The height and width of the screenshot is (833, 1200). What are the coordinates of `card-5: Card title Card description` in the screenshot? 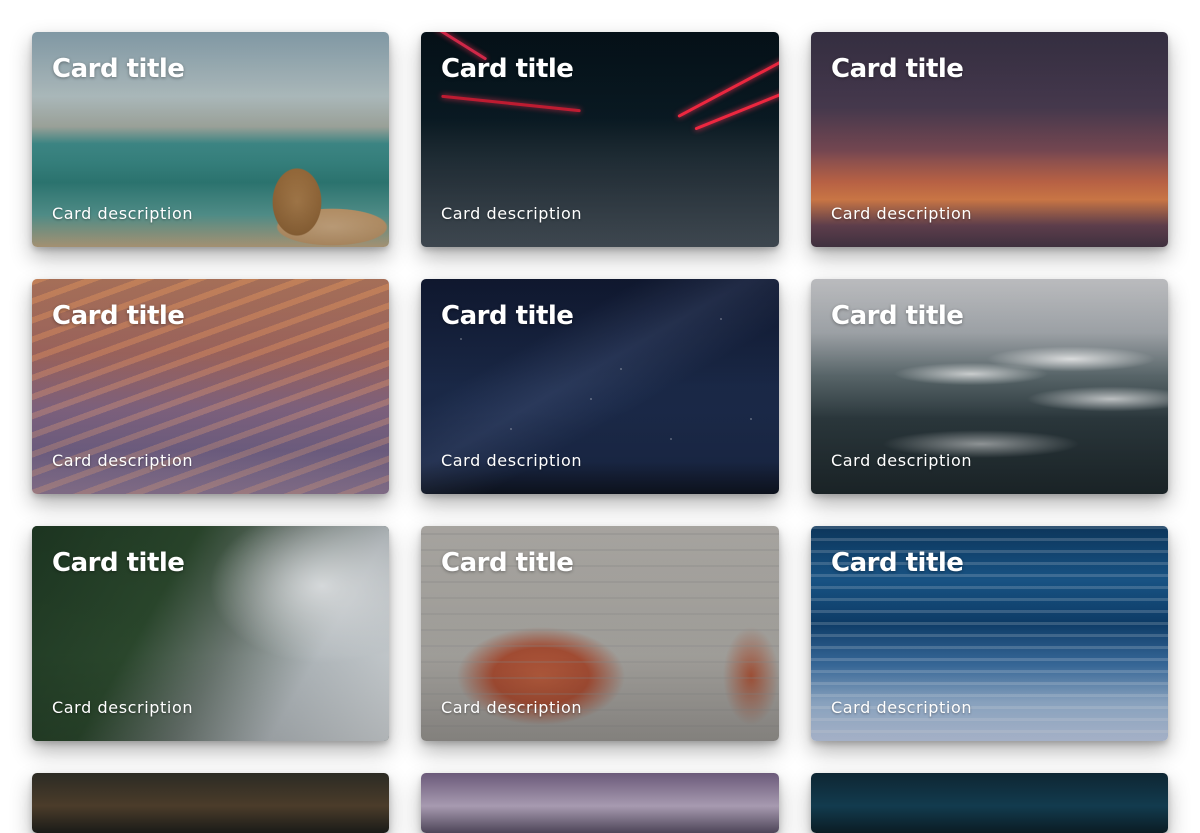 It's located at (600, 386).